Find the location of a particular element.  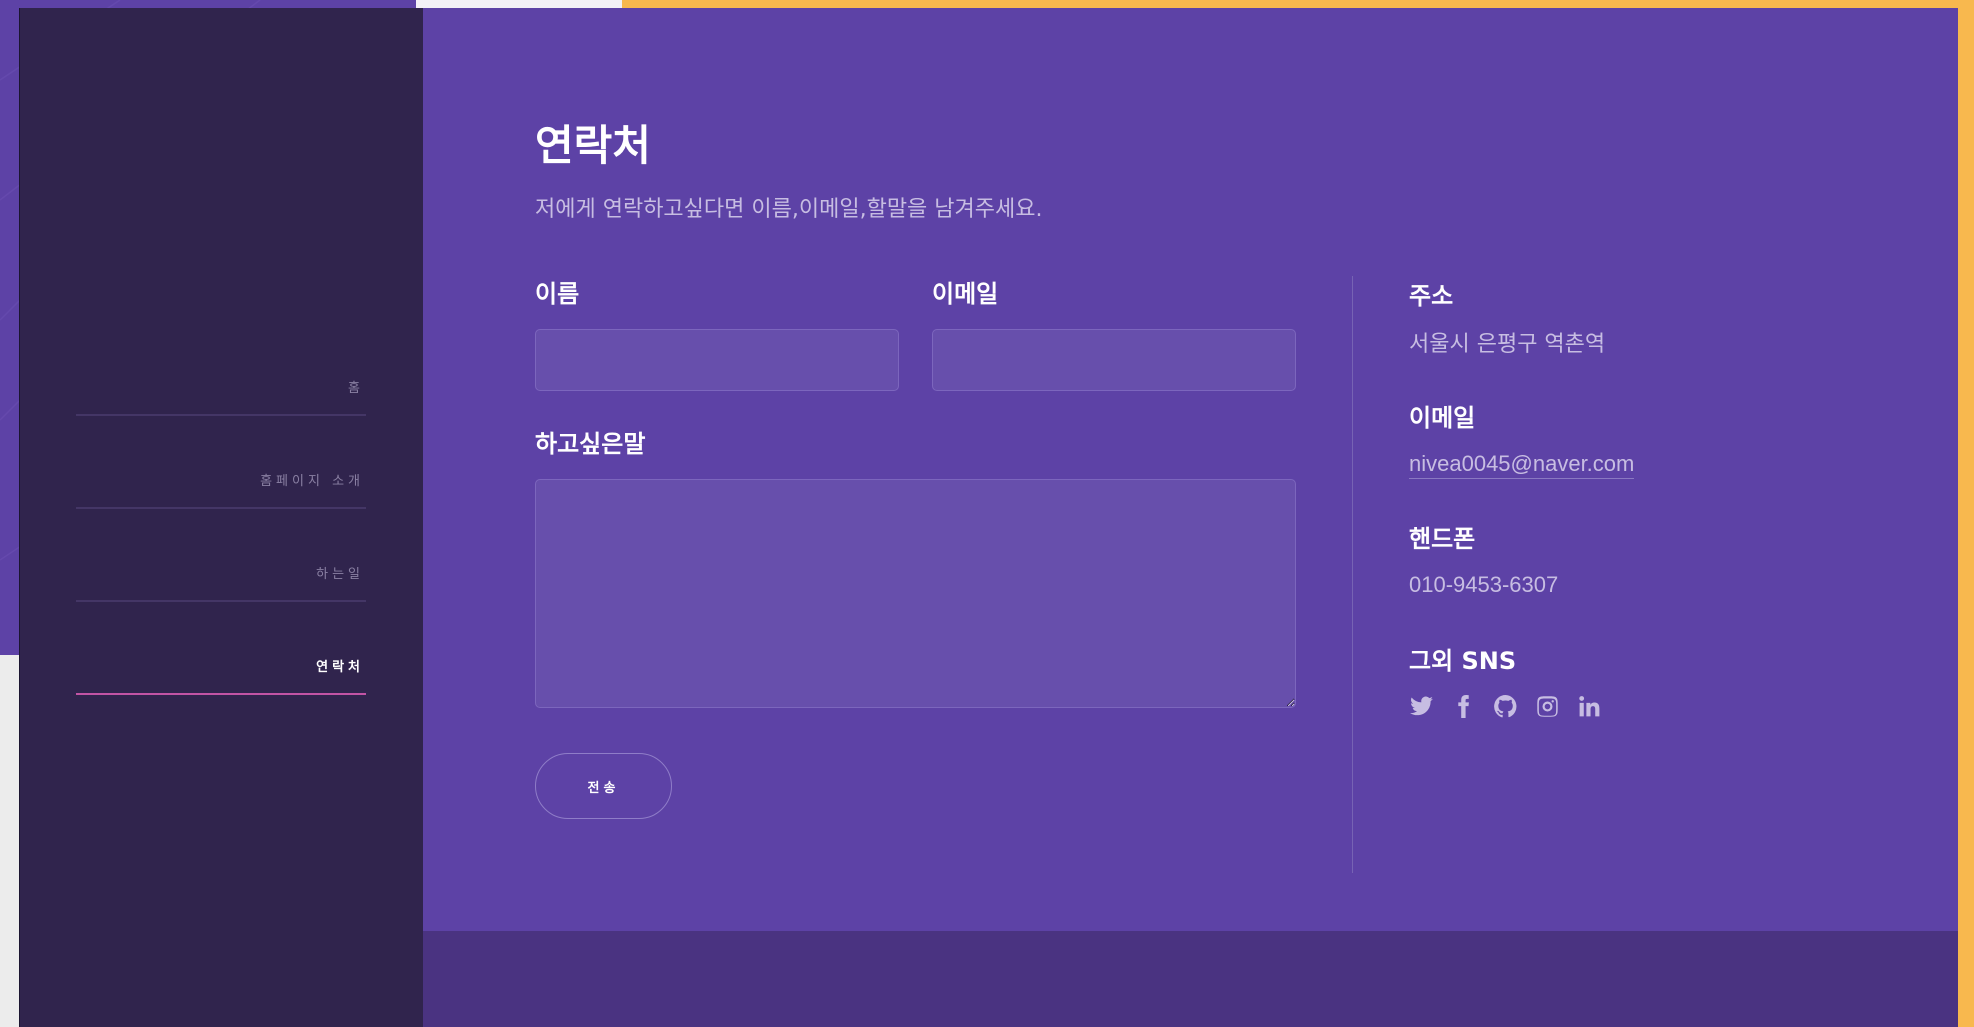

send-button: 전송 is located at coordinates (603, 786).